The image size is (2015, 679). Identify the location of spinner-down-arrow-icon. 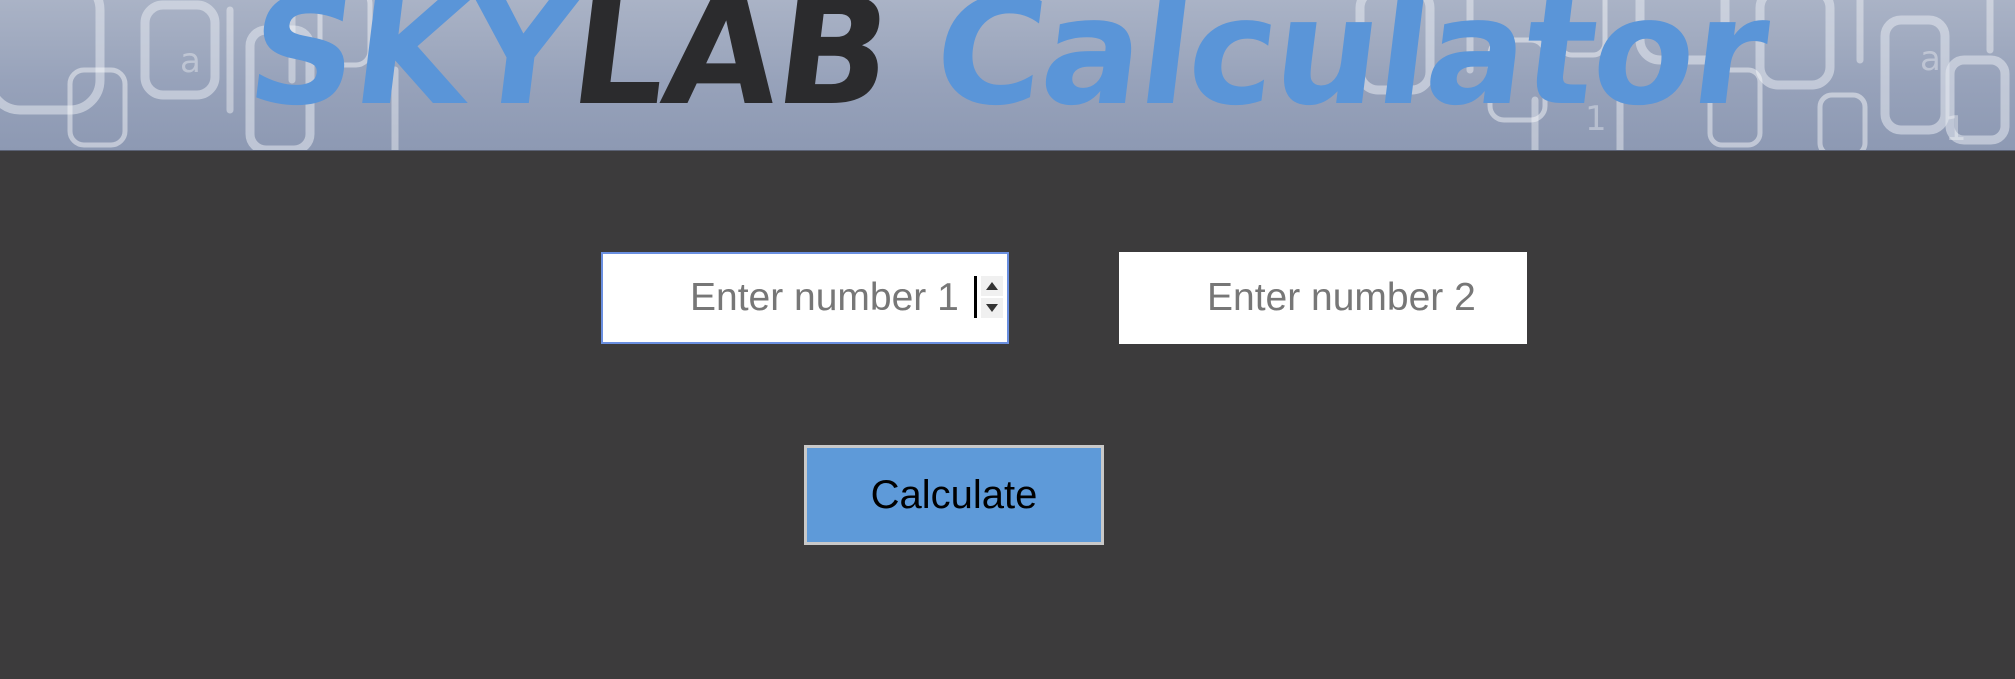
(992, 308).